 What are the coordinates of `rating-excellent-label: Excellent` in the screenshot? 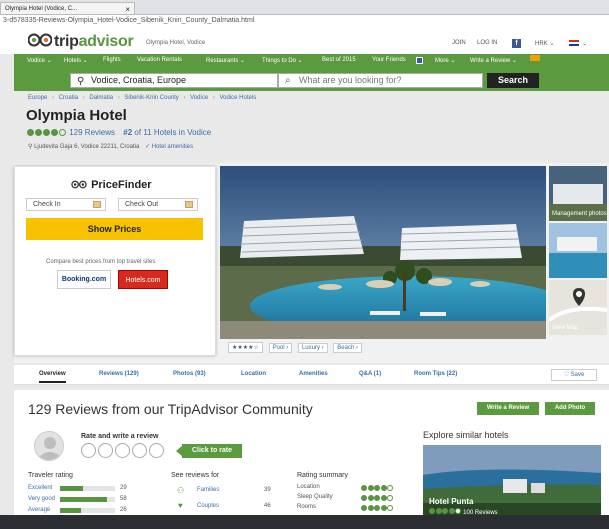 It's located at (40, 488).